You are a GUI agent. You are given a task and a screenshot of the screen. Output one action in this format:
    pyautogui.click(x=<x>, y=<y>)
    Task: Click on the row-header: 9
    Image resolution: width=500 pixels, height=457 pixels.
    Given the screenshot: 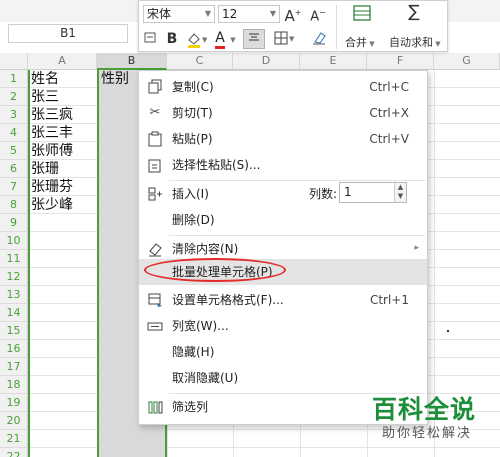 What is the action you would take?
    pyautogui.click(x=14, y=223)
    